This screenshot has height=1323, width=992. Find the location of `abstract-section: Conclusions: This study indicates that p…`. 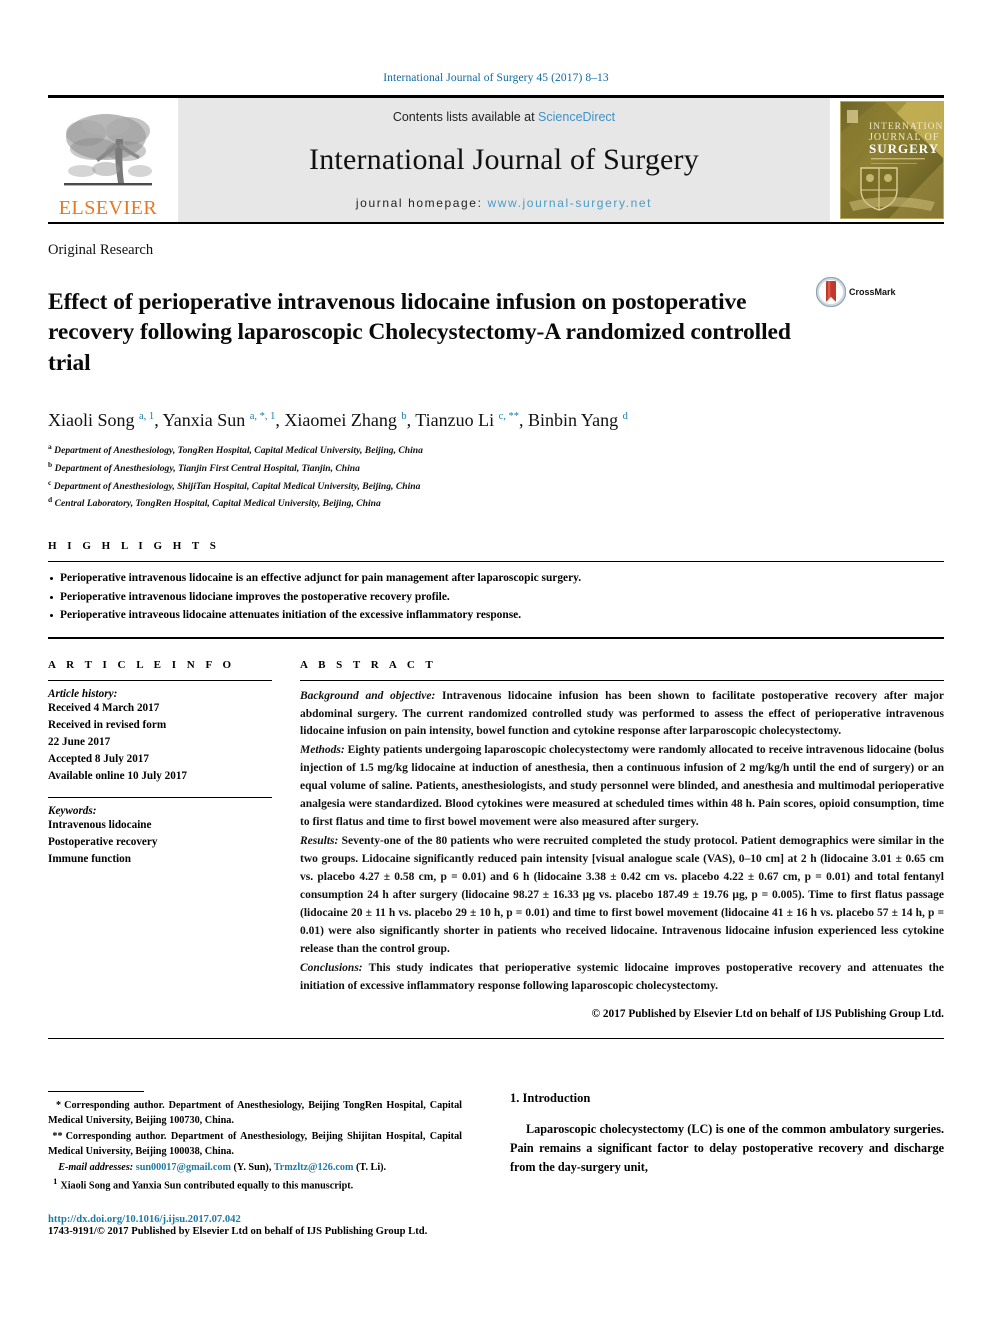

abstract-section: Conclusions: This study indicates that p… is located at coordinates (622, 978).